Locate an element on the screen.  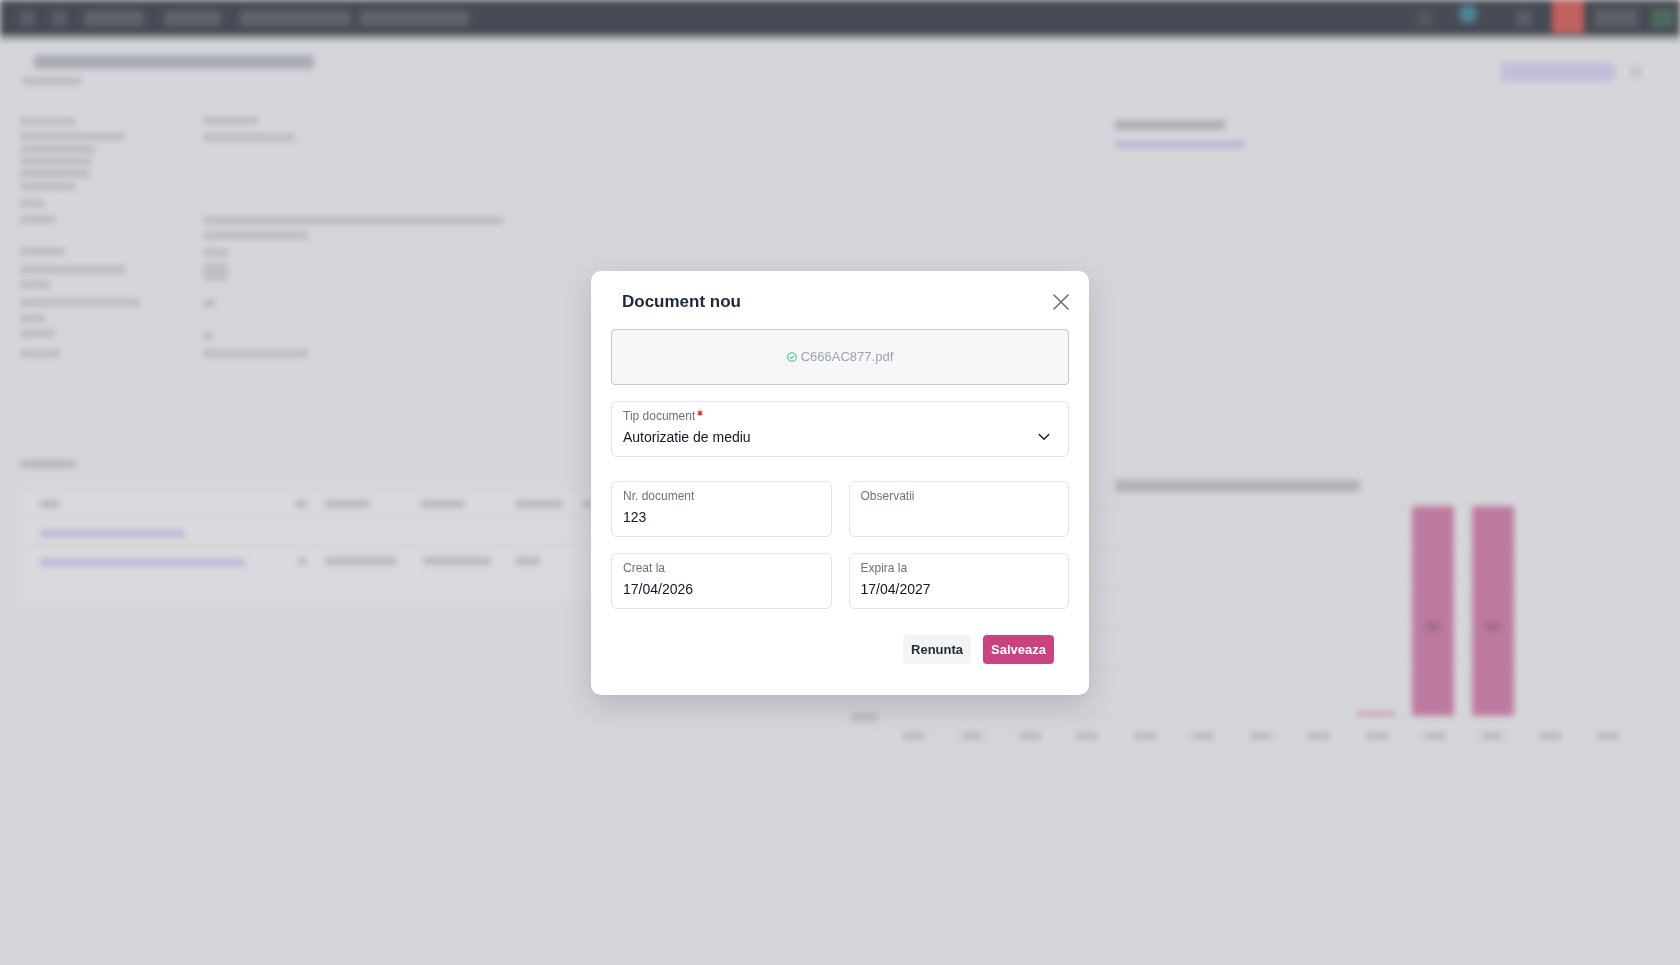
cancel-button: Renunta is located at coordinates (937, 649).